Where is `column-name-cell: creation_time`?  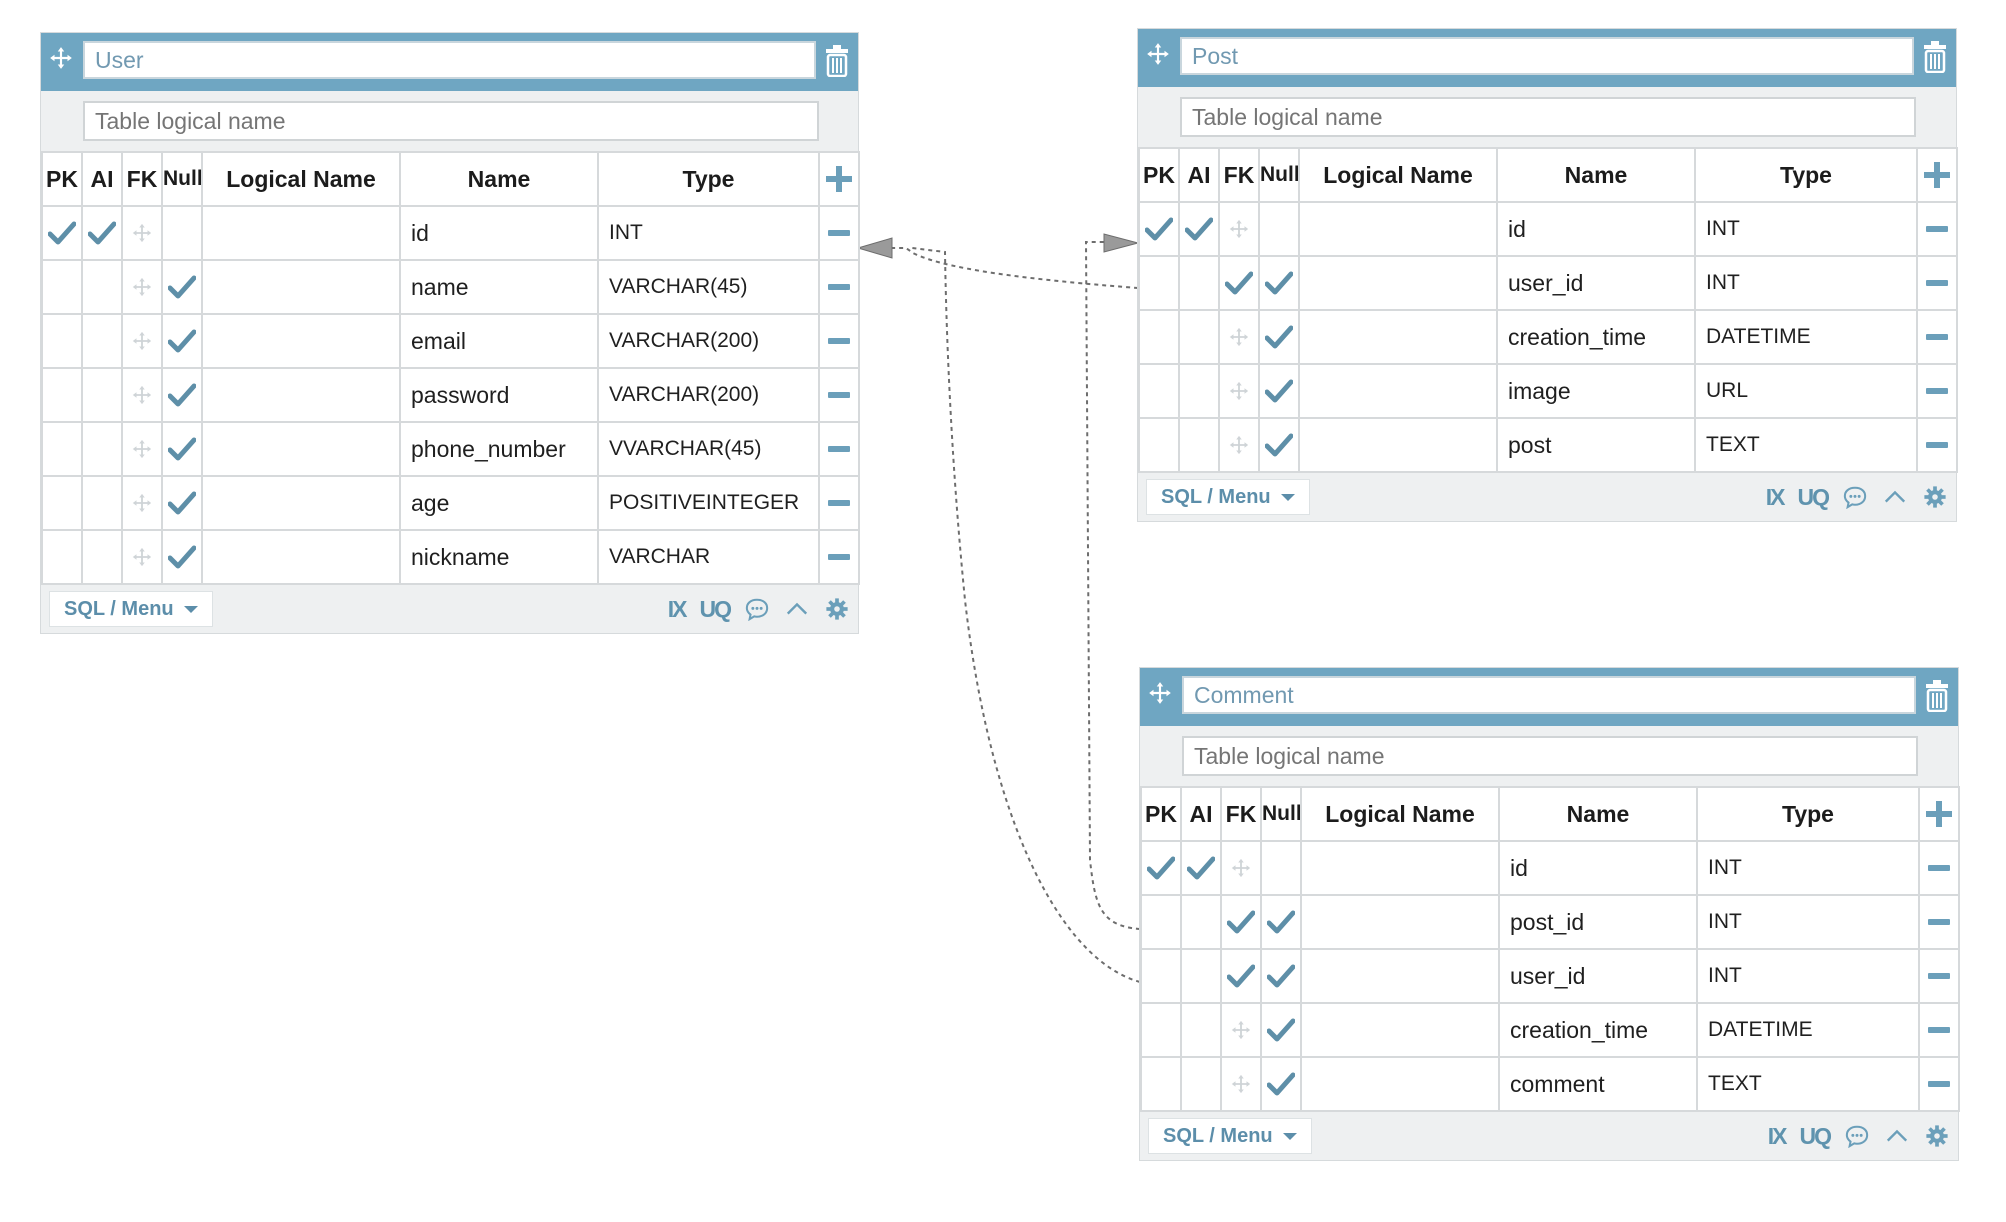
column-name-cell: creation_time is located at coordinates (1596, 337).